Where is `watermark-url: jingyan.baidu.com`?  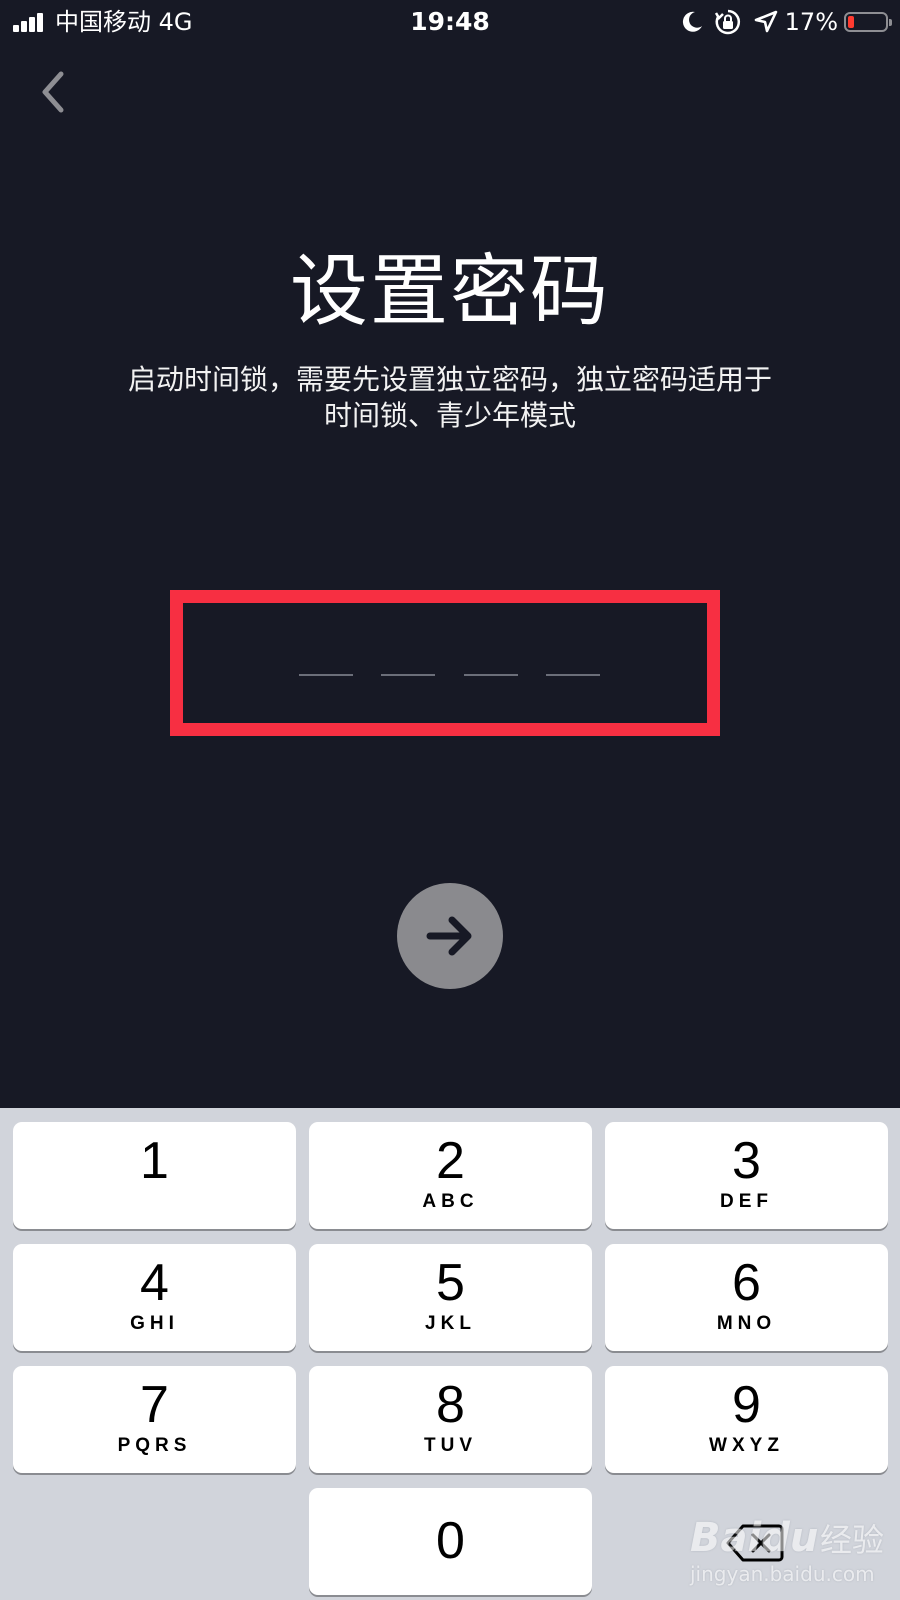
watermark-url: jingyan.baidu.com is located at coordinates (782, 1574).